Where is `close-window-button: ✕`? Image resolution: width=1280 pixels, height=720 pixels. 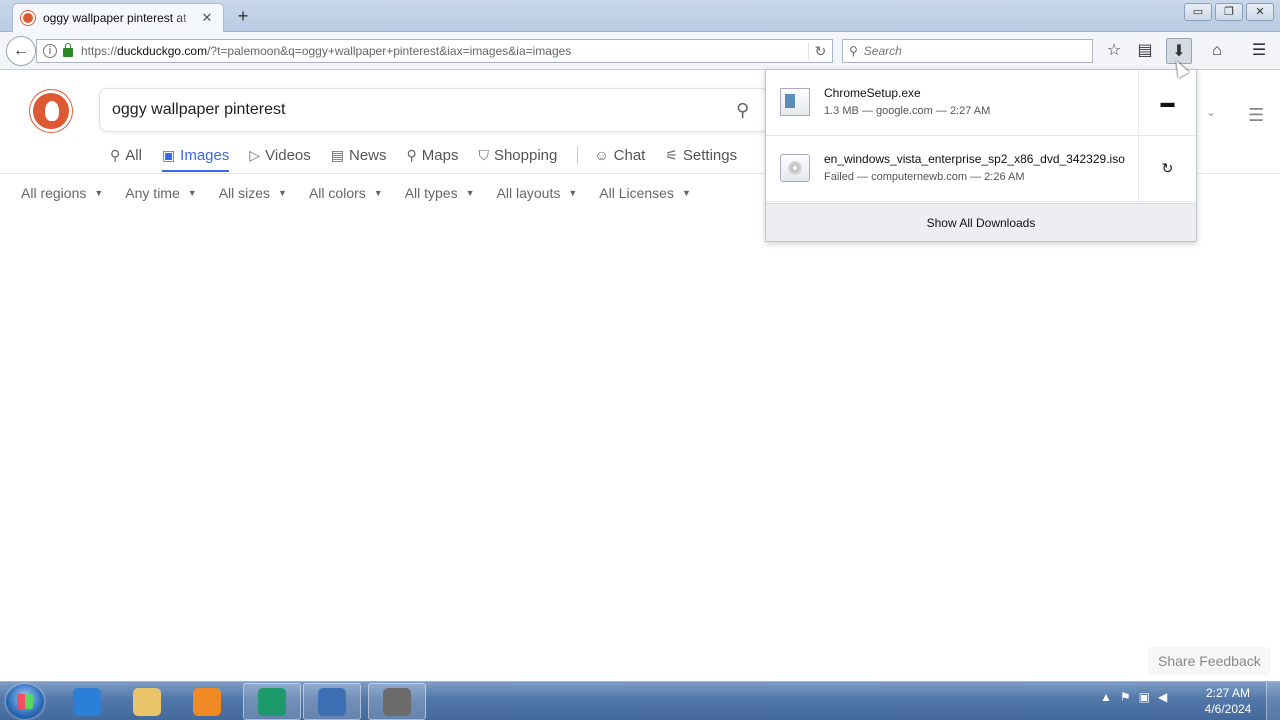 close-window-button: ✕ is located at coordinates (1260, 12).